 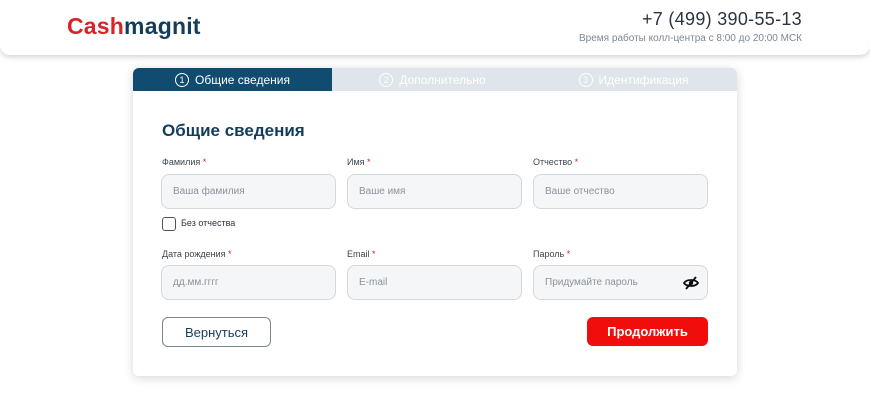 What do you see at coordinates (162, 26) in the screenshot?
I see `logo-part-magnit: magnit` at bounding box center [162, 26].